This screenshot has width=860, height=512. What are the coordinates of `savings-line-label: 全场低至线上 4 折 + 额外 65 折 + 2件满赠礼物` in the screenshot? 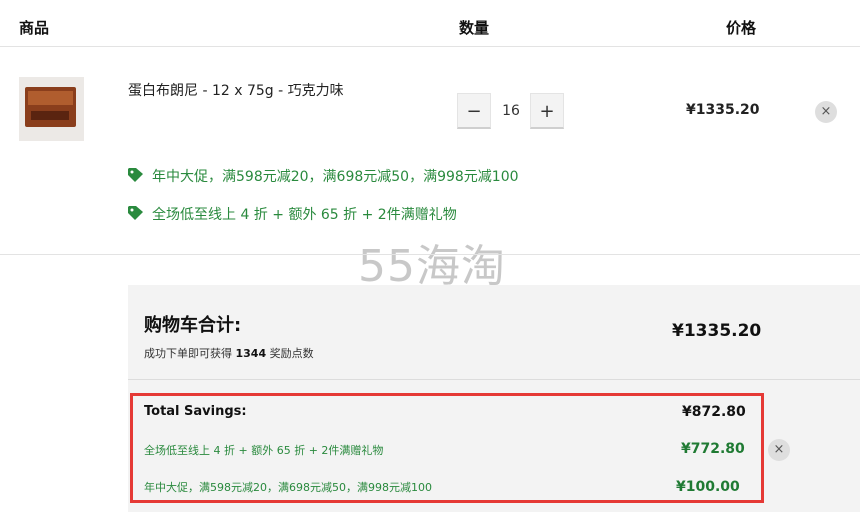 It's located at (264, 450).